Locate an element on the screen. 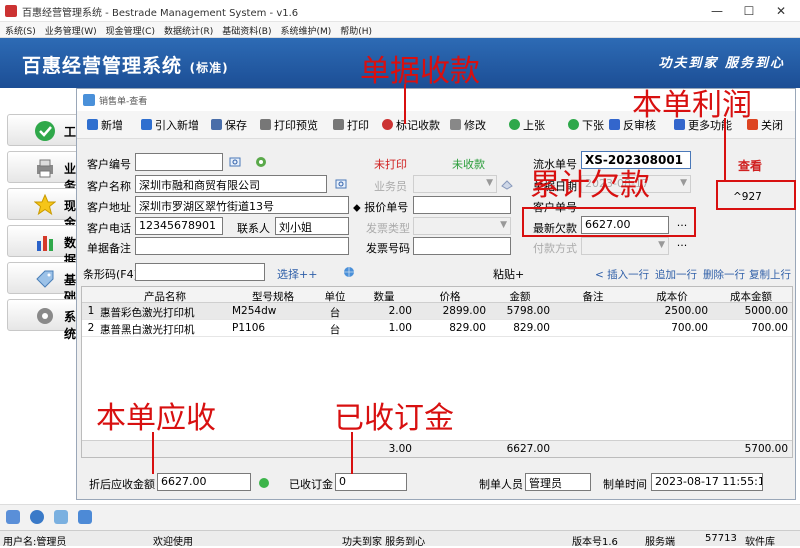 This screenshot has width=800, height=548. menu-help: 帮助(H) is located at coordinates (355, 29).